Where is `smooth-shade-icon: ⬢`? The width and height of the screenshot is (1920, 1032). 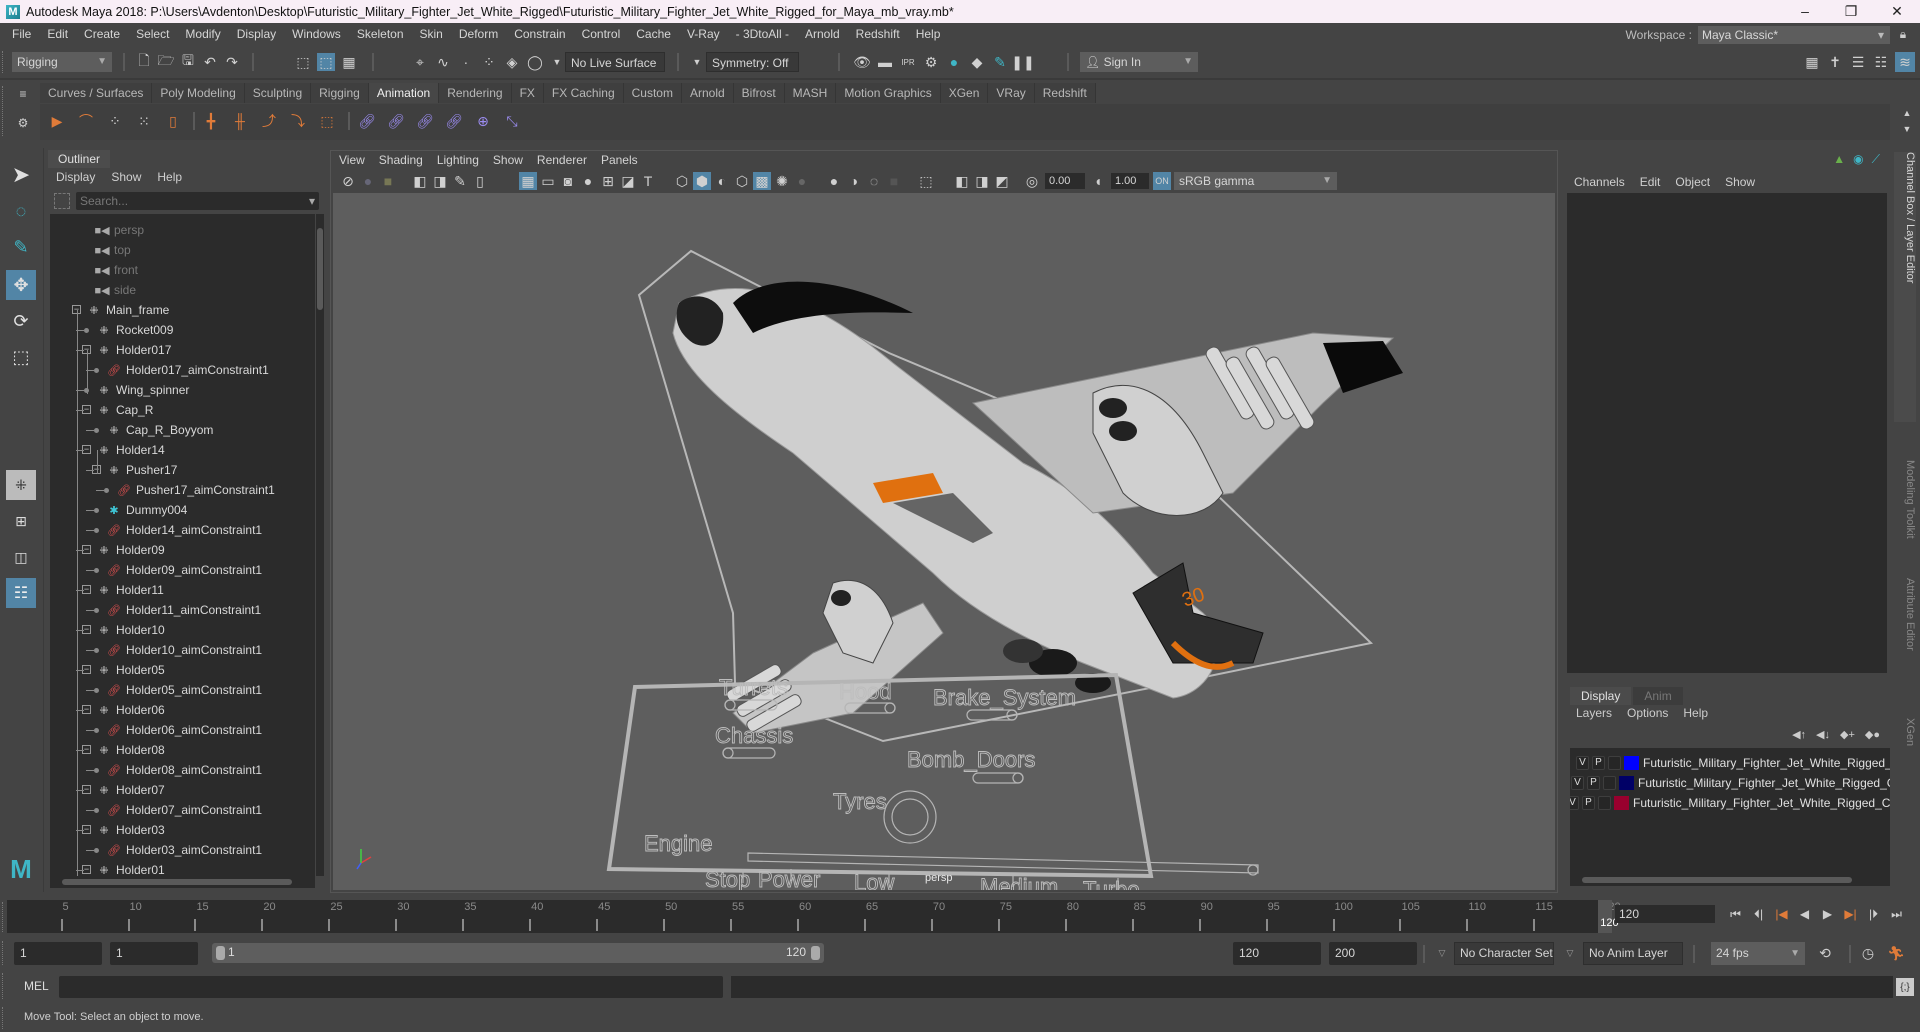
smooth-shade-icon: ⬢ is located at coordinates (702, 181).